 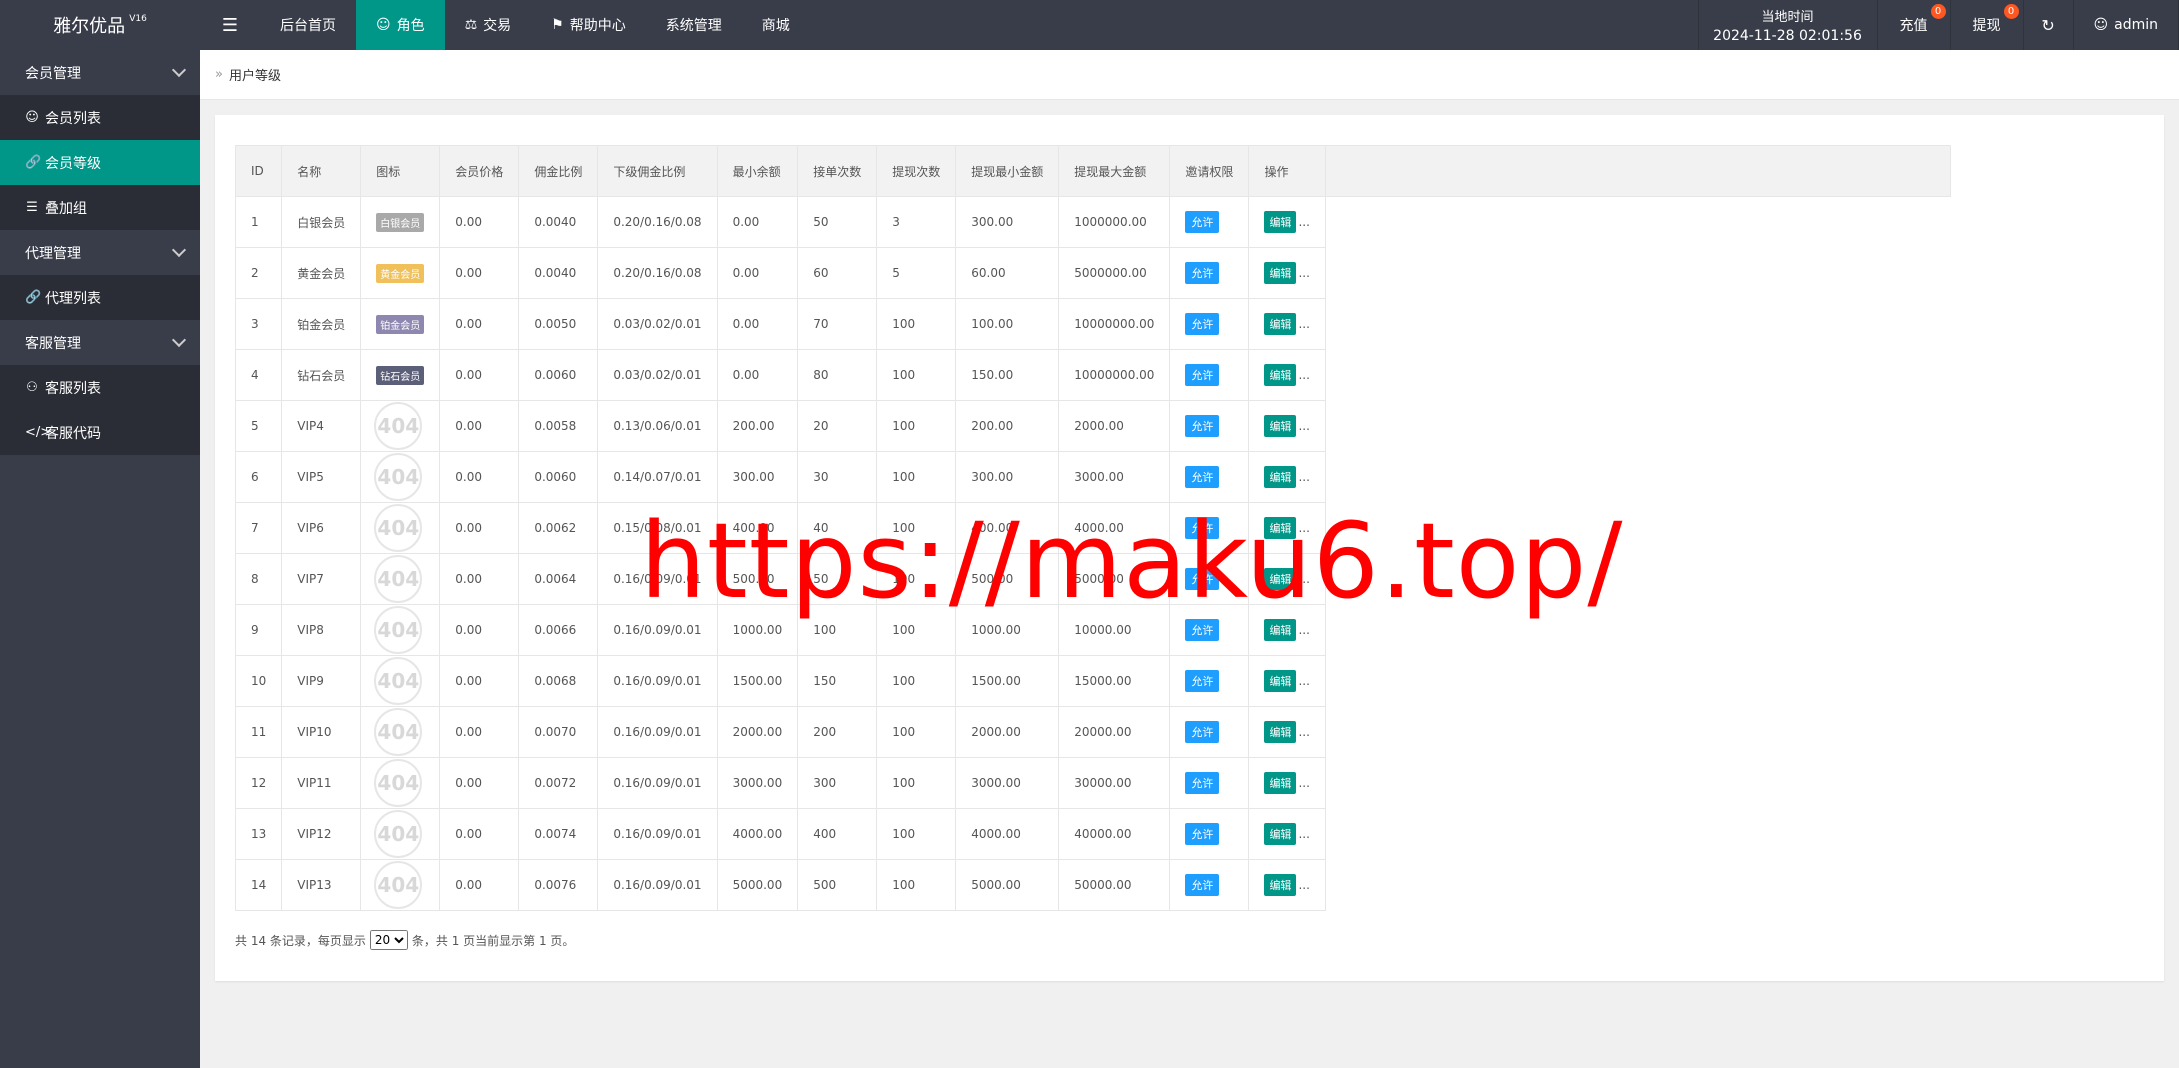 What do you see at coordinates (321, 885) in the screenshot?
I see `cell-name: VIP13` at bounding box center [321, 885].